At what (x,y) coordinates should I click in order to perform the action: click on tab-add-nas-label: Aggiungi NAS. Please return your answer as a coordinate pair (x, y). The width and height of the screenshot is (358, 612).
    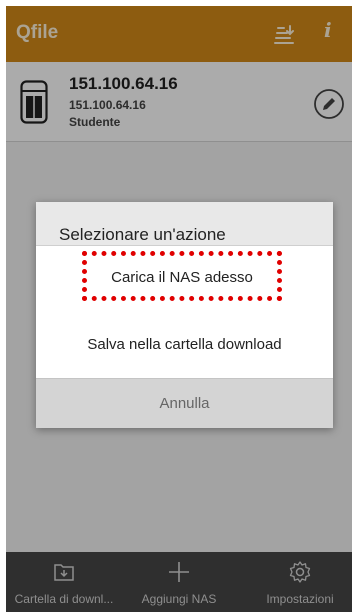
    Looking at the image, I should click on (179, 599).